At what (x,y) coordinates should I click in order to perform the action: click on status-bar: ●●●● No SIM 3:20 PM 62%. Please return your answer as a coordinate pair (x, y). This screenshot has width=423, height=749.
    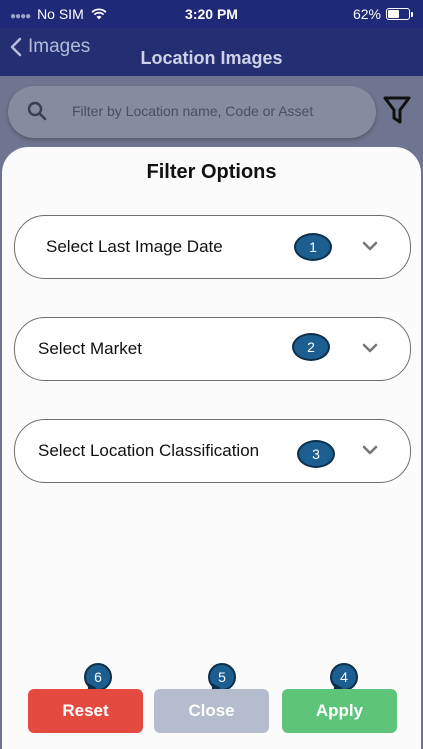
    Looking at the image, I should click on (211, 14).